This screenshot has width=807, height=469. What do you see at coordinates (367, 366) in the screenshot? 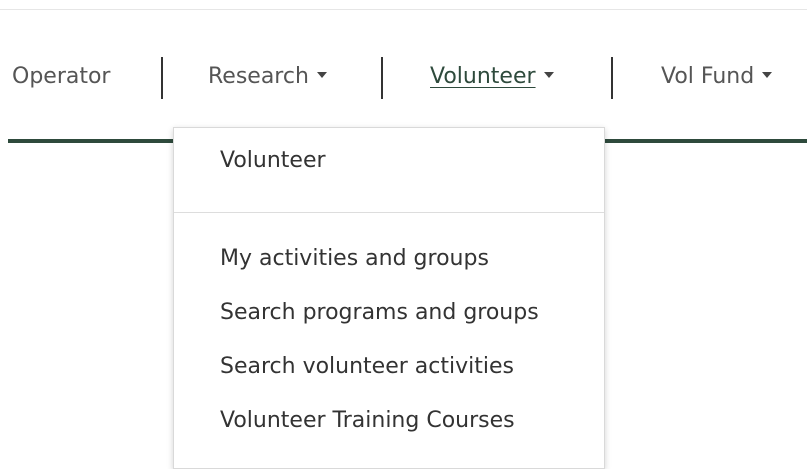
I see `menu-item-search-activities: Search volunteer activities` at bounding box center [367, 366].